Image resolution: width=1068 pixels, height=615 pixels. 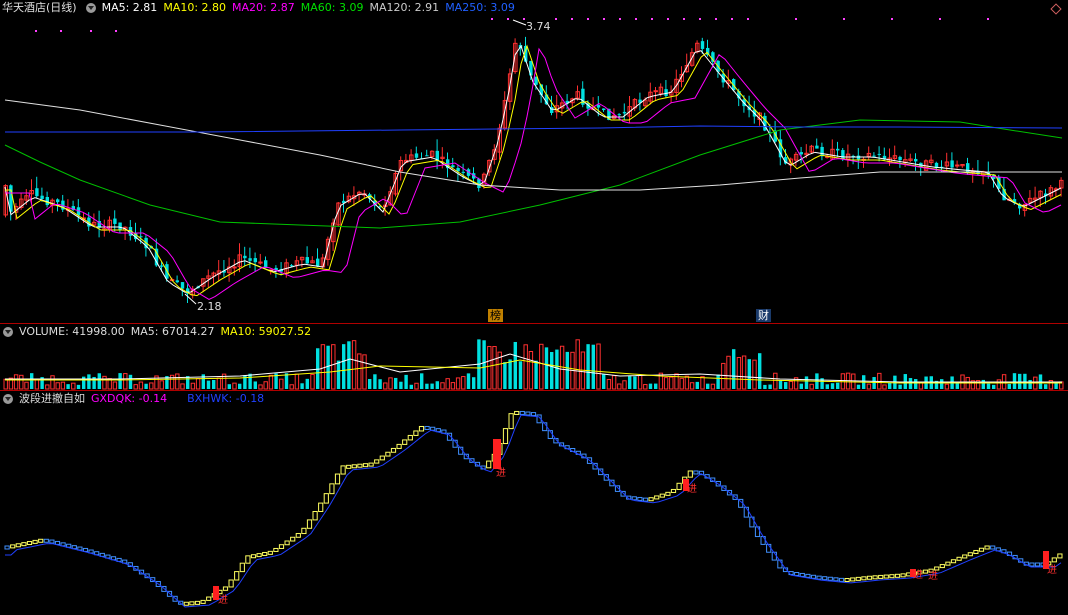 I want to click on bxhwk-label: BXHWK: -0.18, so click(x=226, y=398).